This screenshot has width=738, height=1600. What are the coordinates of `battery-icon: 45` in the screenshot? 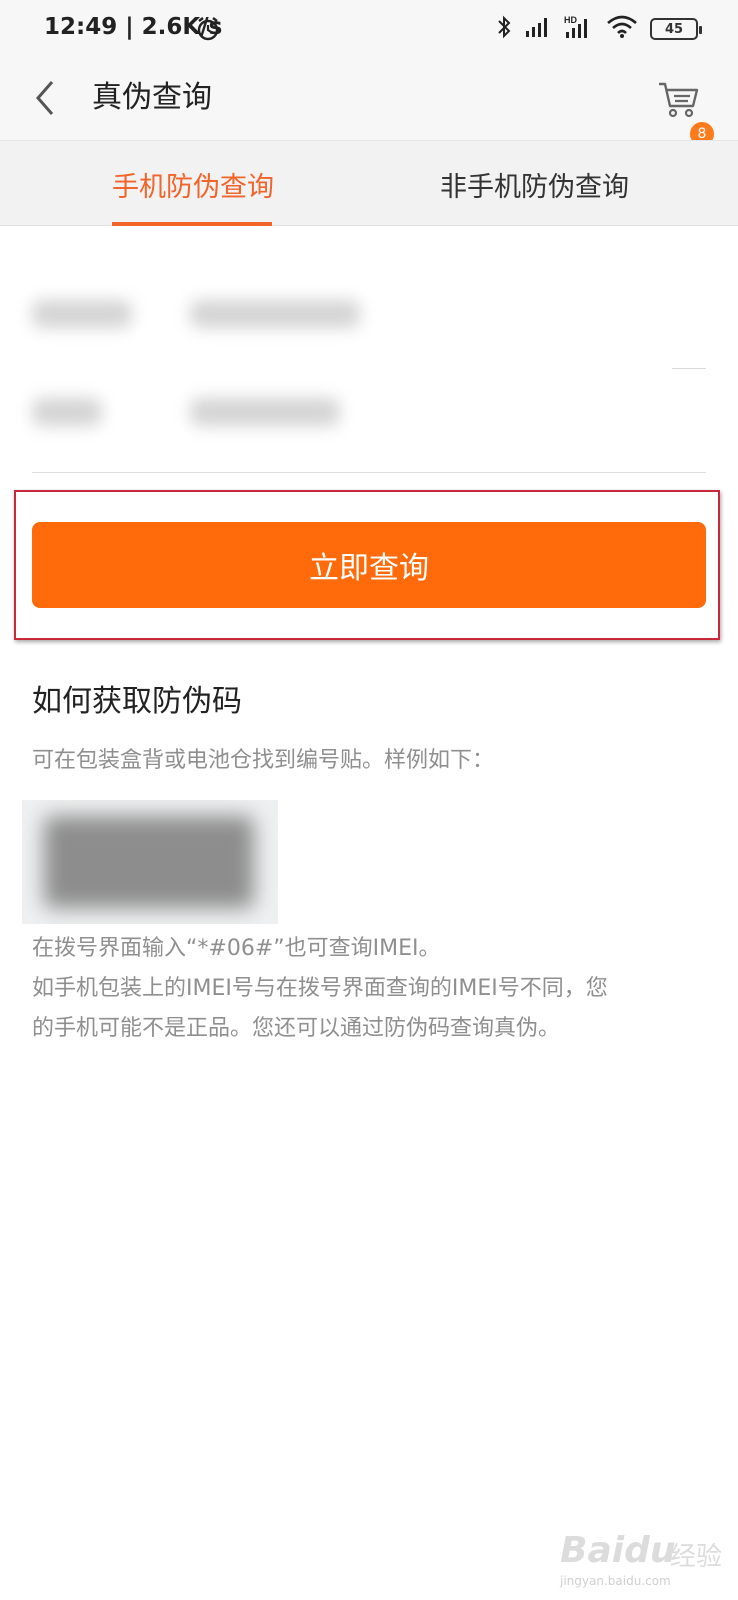 It's located at (676, 29).